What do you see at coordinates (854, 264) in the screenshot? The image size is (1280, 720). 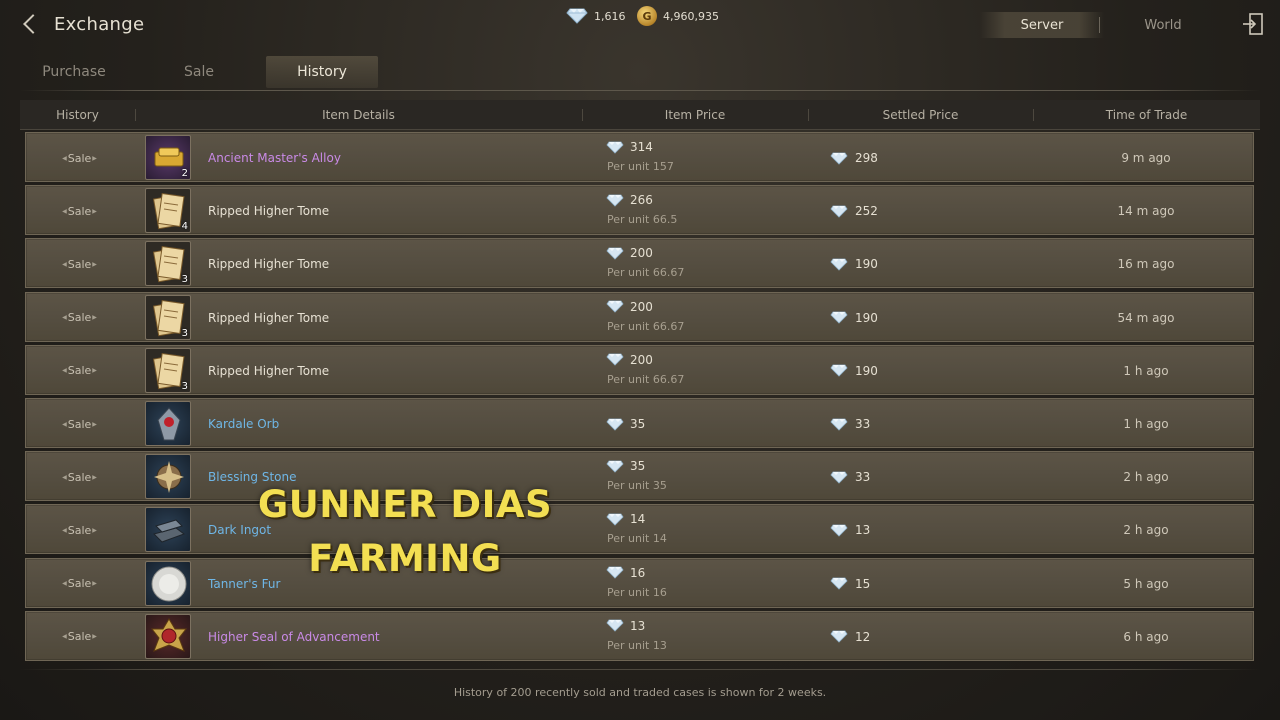 I see `settled-price: 190` at bounding box center [854, 264].